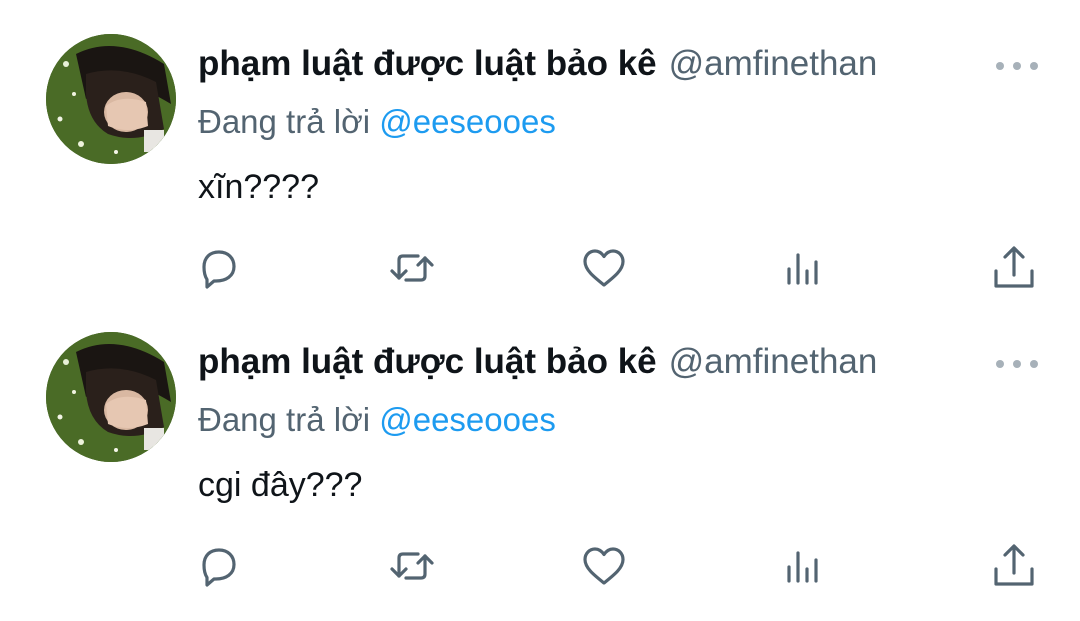 This screenshot has width=1080, height=621. I want to click on tweet-text: cgi đây???, so click(280, 485).